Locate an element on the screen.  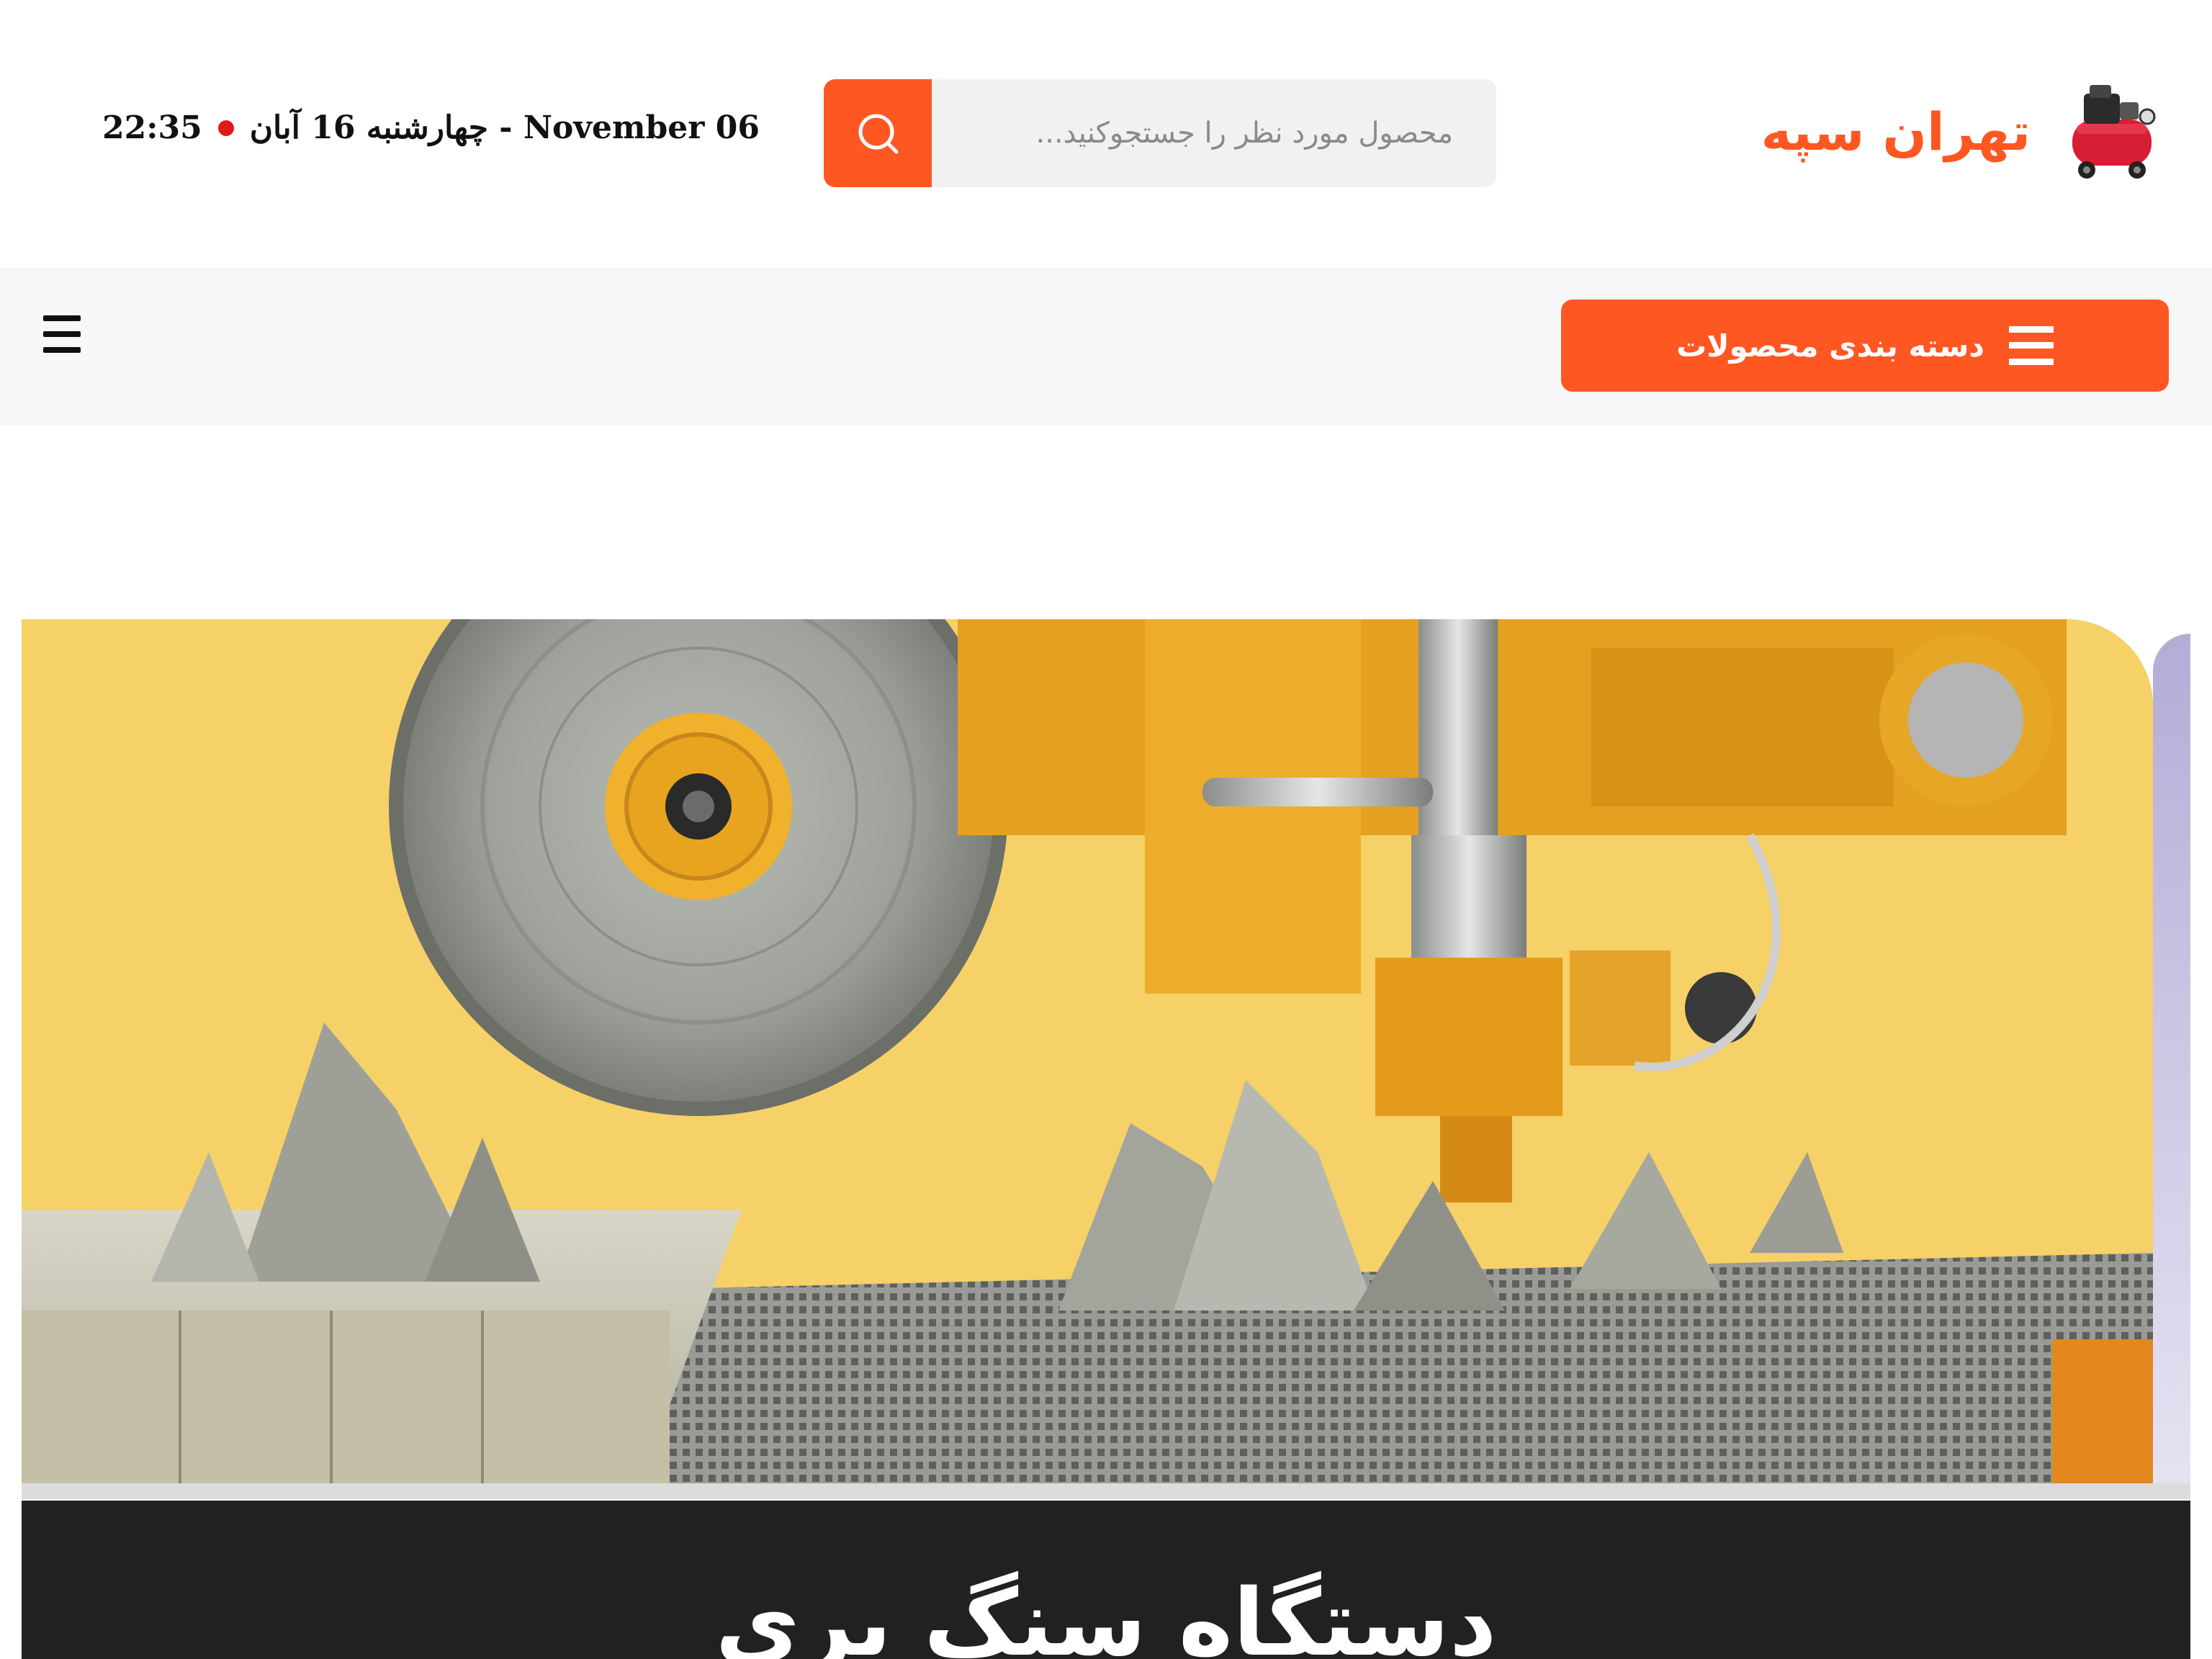
current-time: 22:35 is located at coordinates (152, 128).